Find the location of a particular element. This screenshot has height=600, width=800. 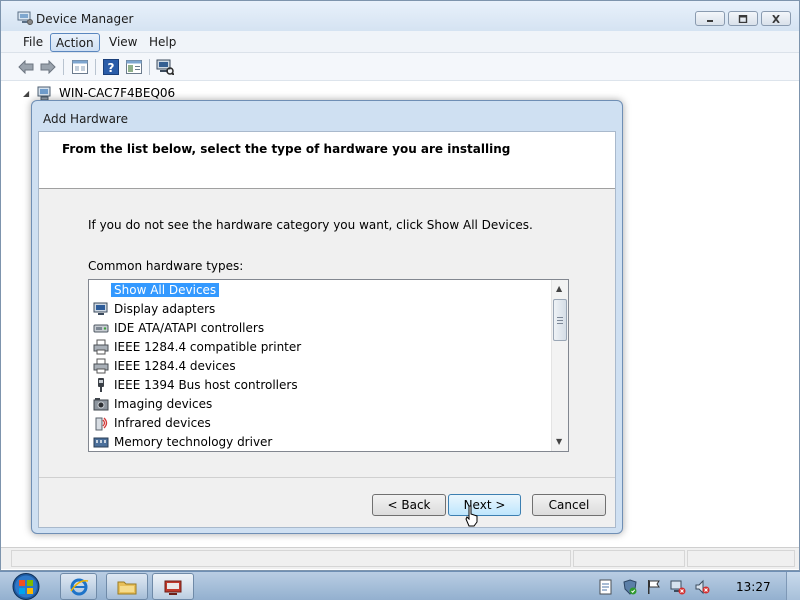

network-icon is located at coordinates (678, 587).